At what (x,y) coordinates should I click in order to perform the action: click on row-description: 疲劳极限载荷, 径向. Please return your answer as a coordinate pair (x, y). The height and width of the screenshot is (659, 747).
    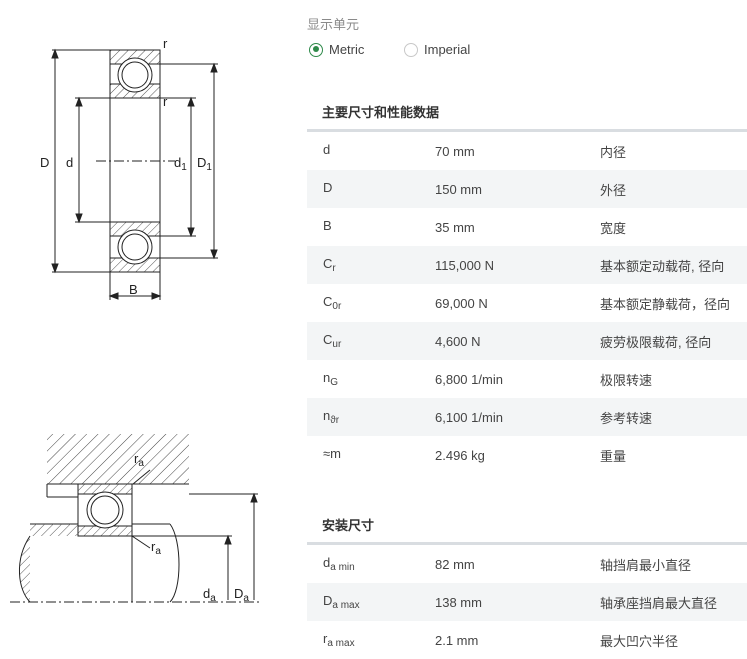
    Looking at the image, I should click on (673, 341).